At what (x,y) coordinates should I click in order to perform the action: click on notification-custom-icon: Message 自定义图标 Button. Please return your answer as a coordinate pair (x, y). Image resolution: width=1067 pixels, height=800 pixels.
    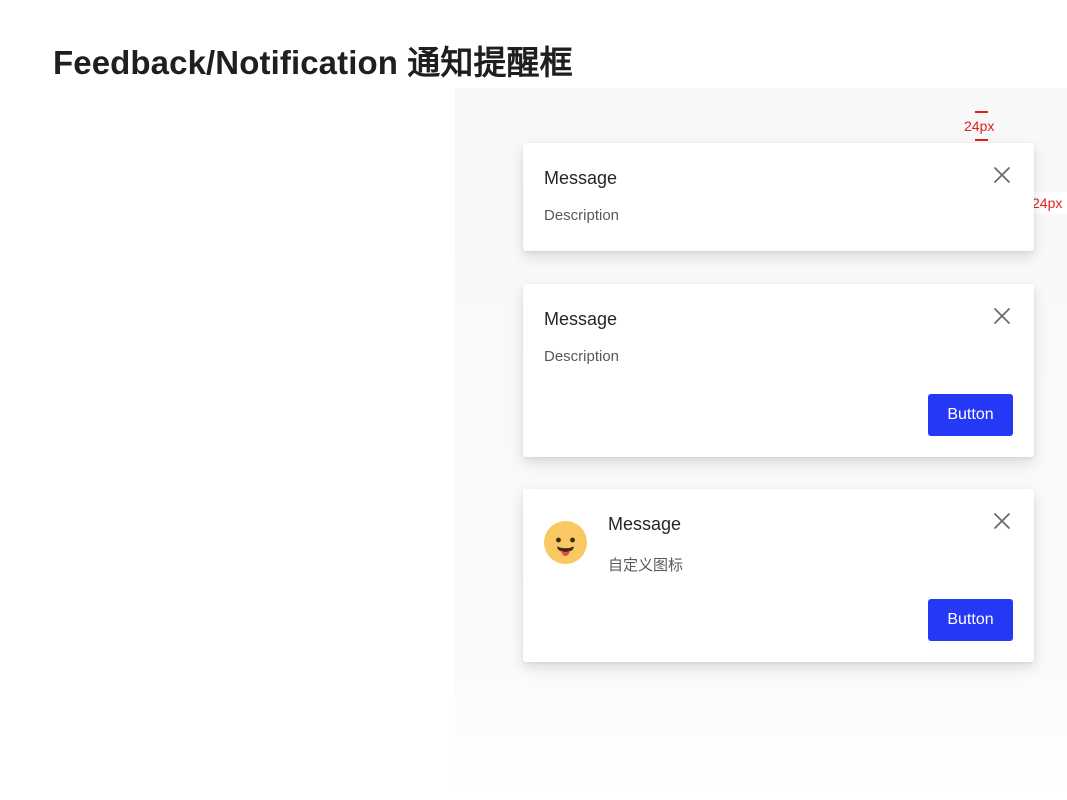
    Looking at the image, I should click on (778, 575).